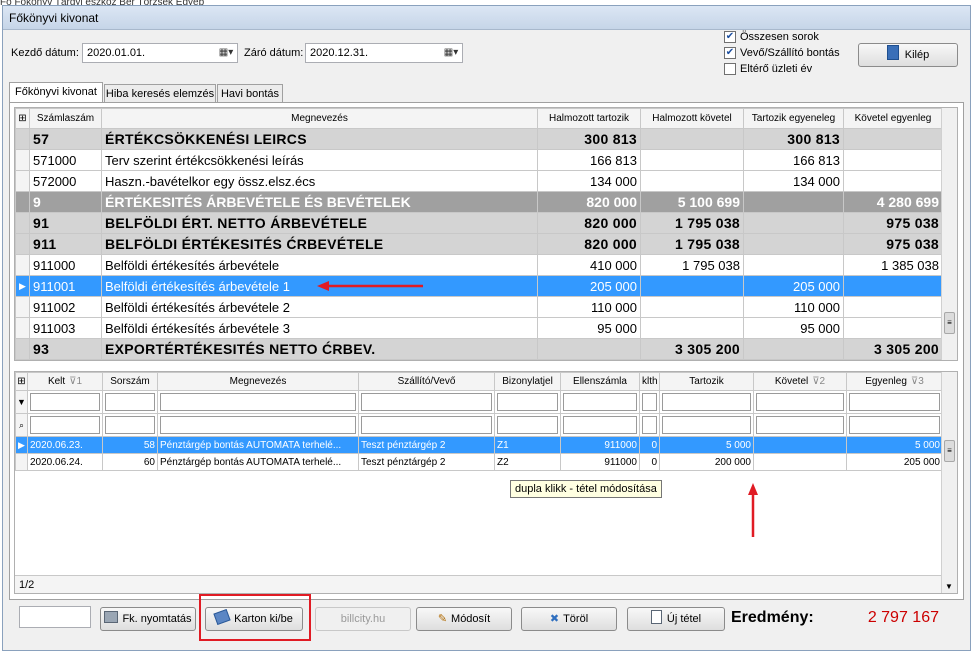 The image size is (973, 653). Describe the element at coordinates (22, 139) in the screenshot. I see `row-indicator` at that location.